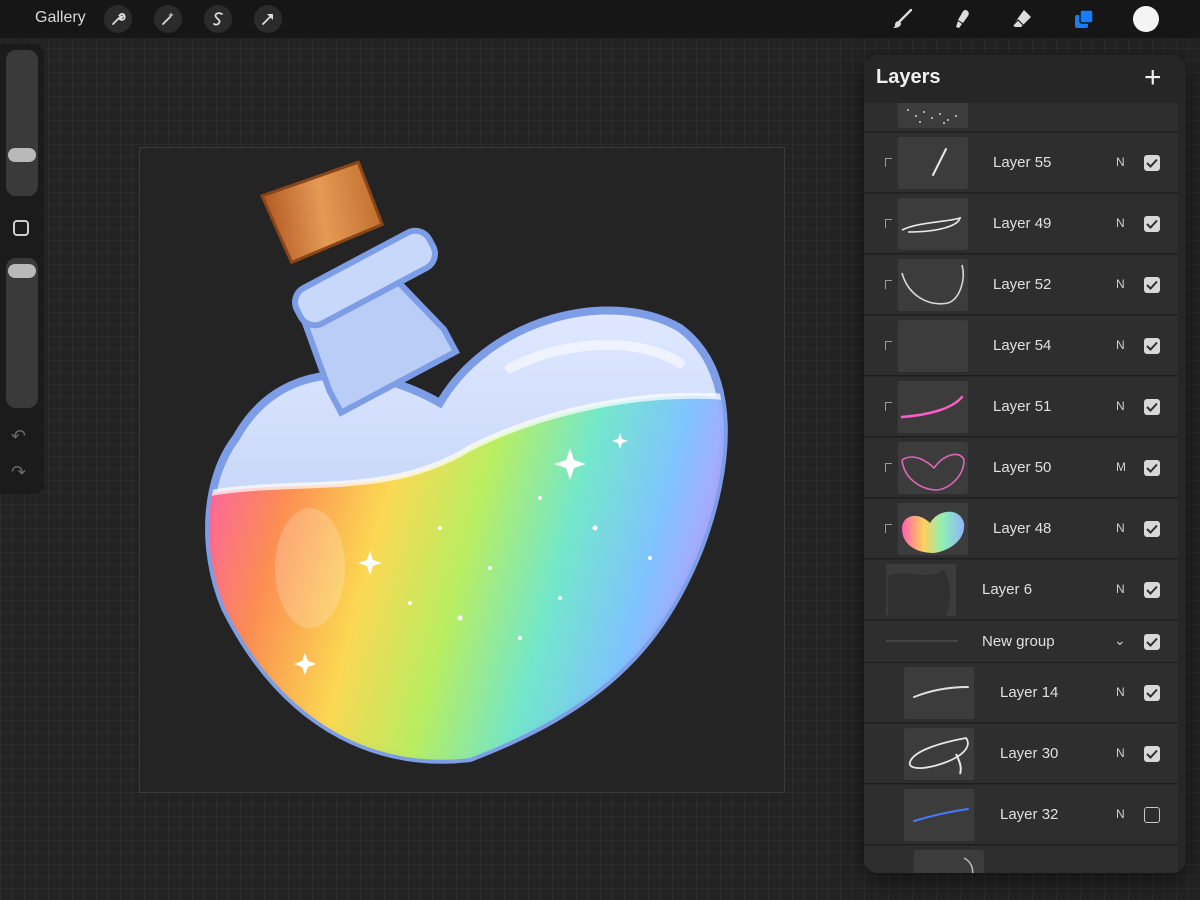  I want to click on layer-row: Layer 6 N, so click(1021, 590).